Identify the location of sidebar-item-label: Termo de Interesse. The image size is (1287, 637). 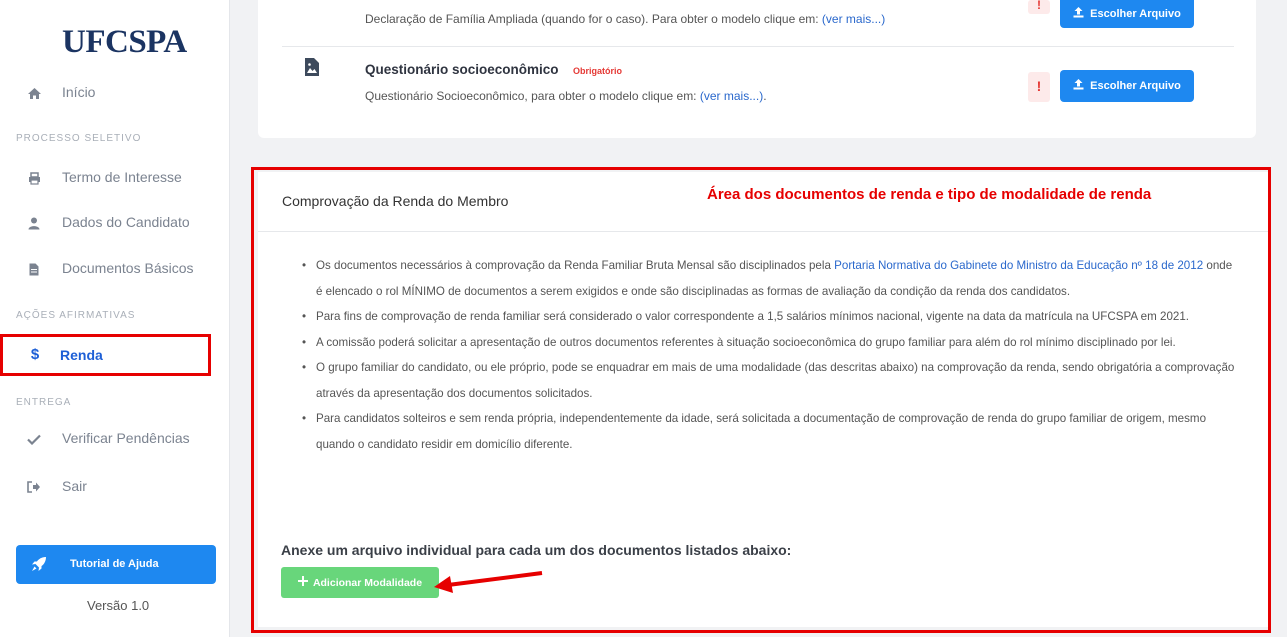
(122, 177).